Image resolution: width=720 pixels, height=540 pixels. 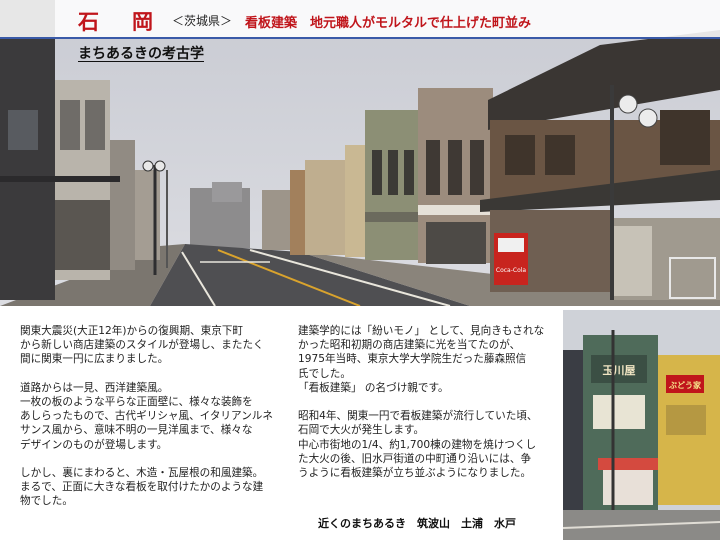 What do you see at coordinates (202, 21) in the screenshot?
I see `prefecture-label: ＜茨城県＞` at bounding box center [202, 21].